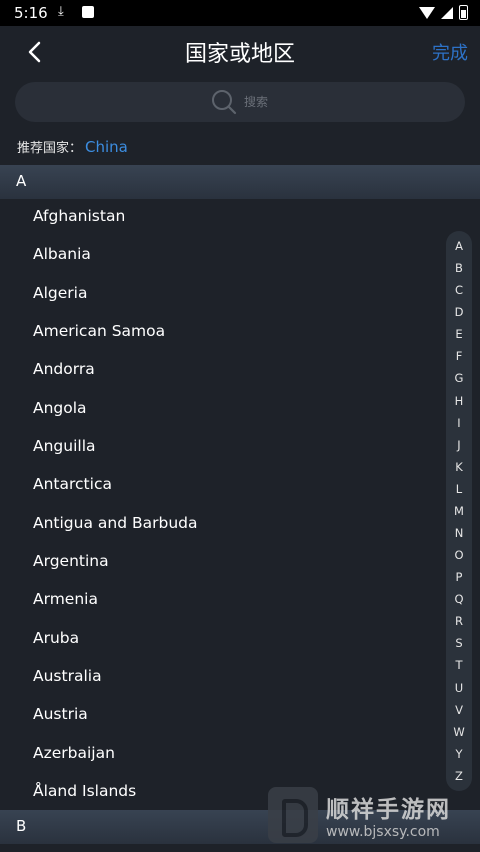 Image resolution: width=480 pixels, height=852 pixels. I want to click on status-icons, so click(443, 12).